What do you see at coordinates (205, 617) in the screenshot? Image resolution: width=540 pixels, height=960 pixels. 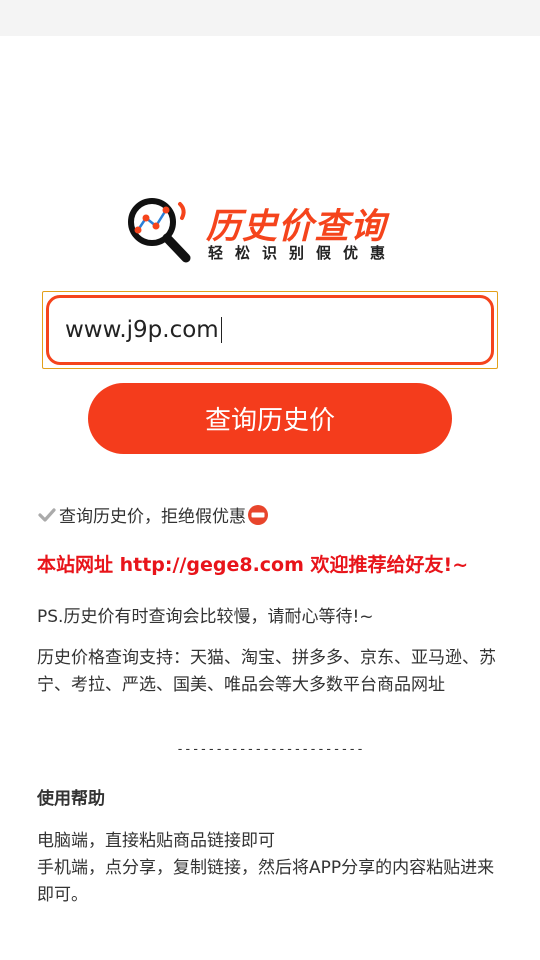 I see `ps-note: PS.历史价有时查询会比较慢，请耐心等待!~` at bounding box center [205, 617].